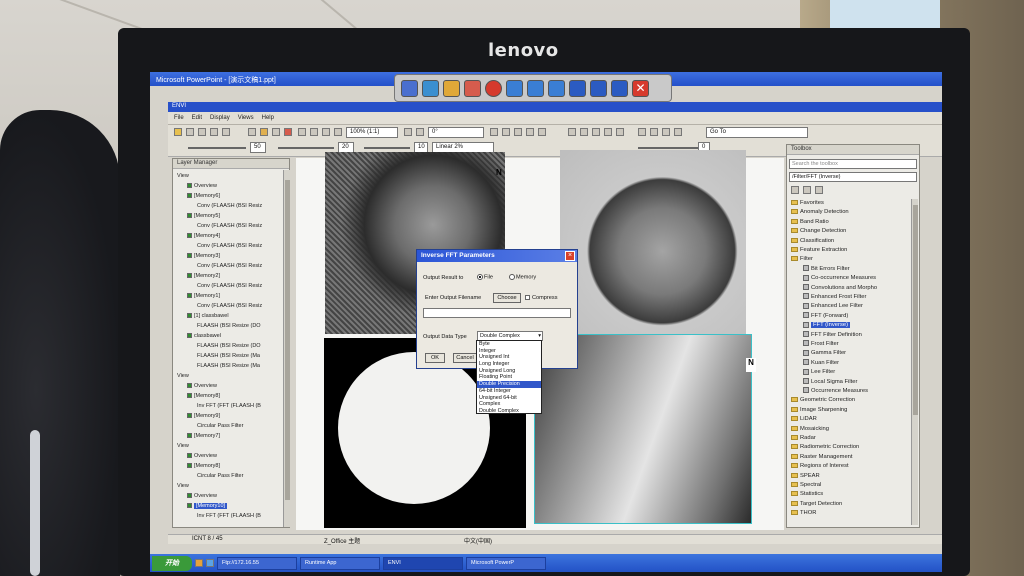 This screenshot has height=576, width=1024. Describe the element at coordinates (252, 132) in the screenshot. I see `select-icon` at that location.